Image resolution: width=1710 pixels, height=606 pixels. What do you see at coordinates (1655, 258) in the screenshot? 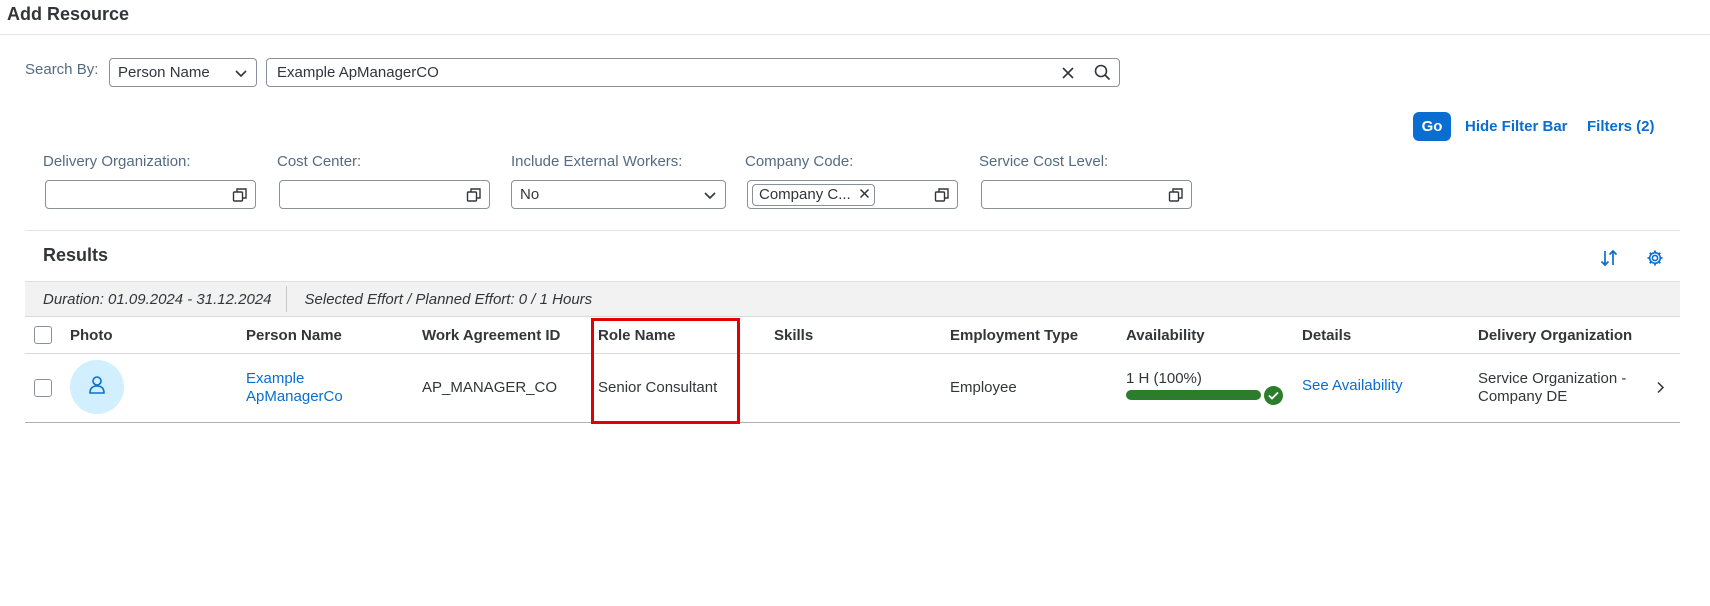
I see `gear-icon` at bounding box center [1655, 258].